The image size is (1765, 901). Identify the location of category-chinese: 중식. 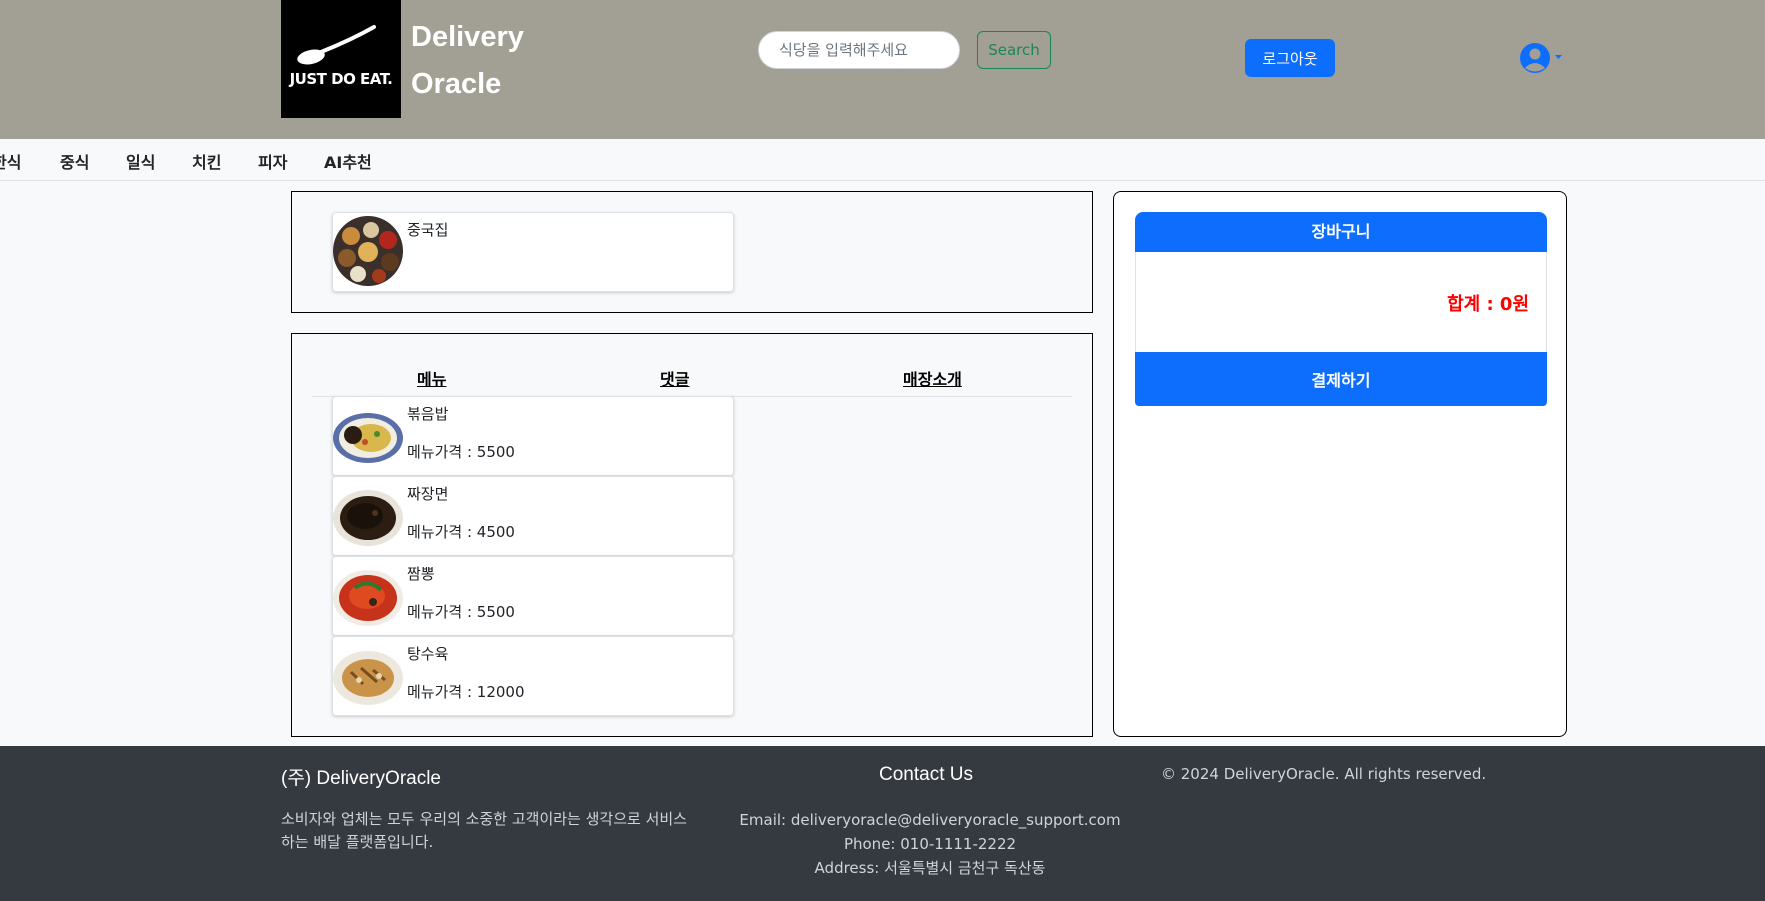
(74, 161).